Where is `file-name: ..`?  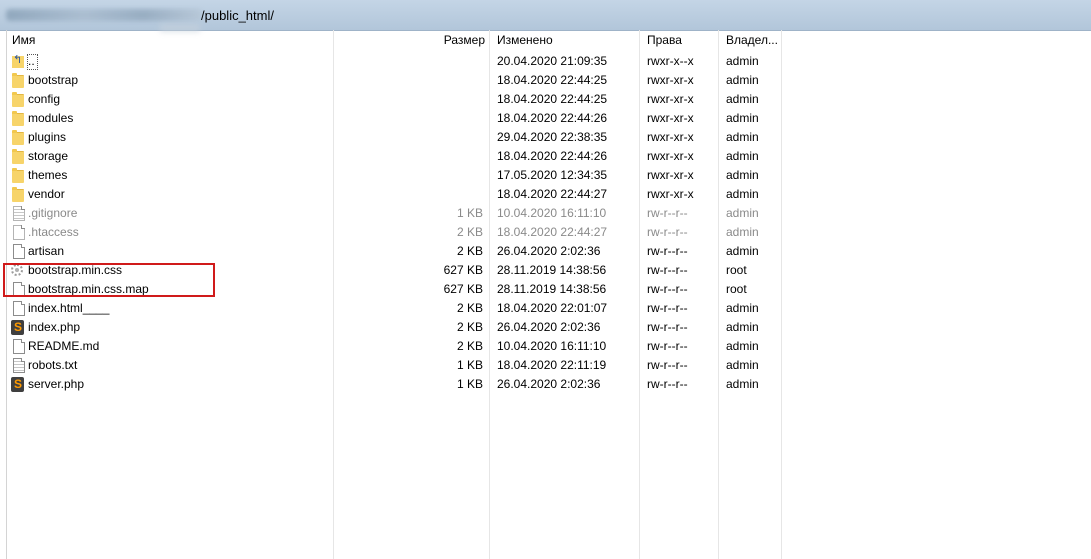 file-name: .. is located at coordinates (31, 61).